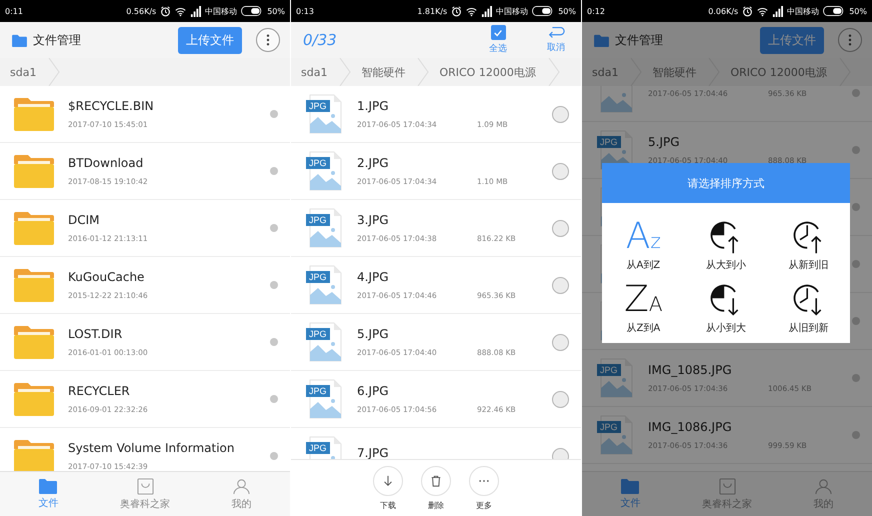 The height and width of the screenshot is (516, 872). Describe the element at coordinates (596, 11) in the screenshot. I see `status-time: 0:12` at that location.